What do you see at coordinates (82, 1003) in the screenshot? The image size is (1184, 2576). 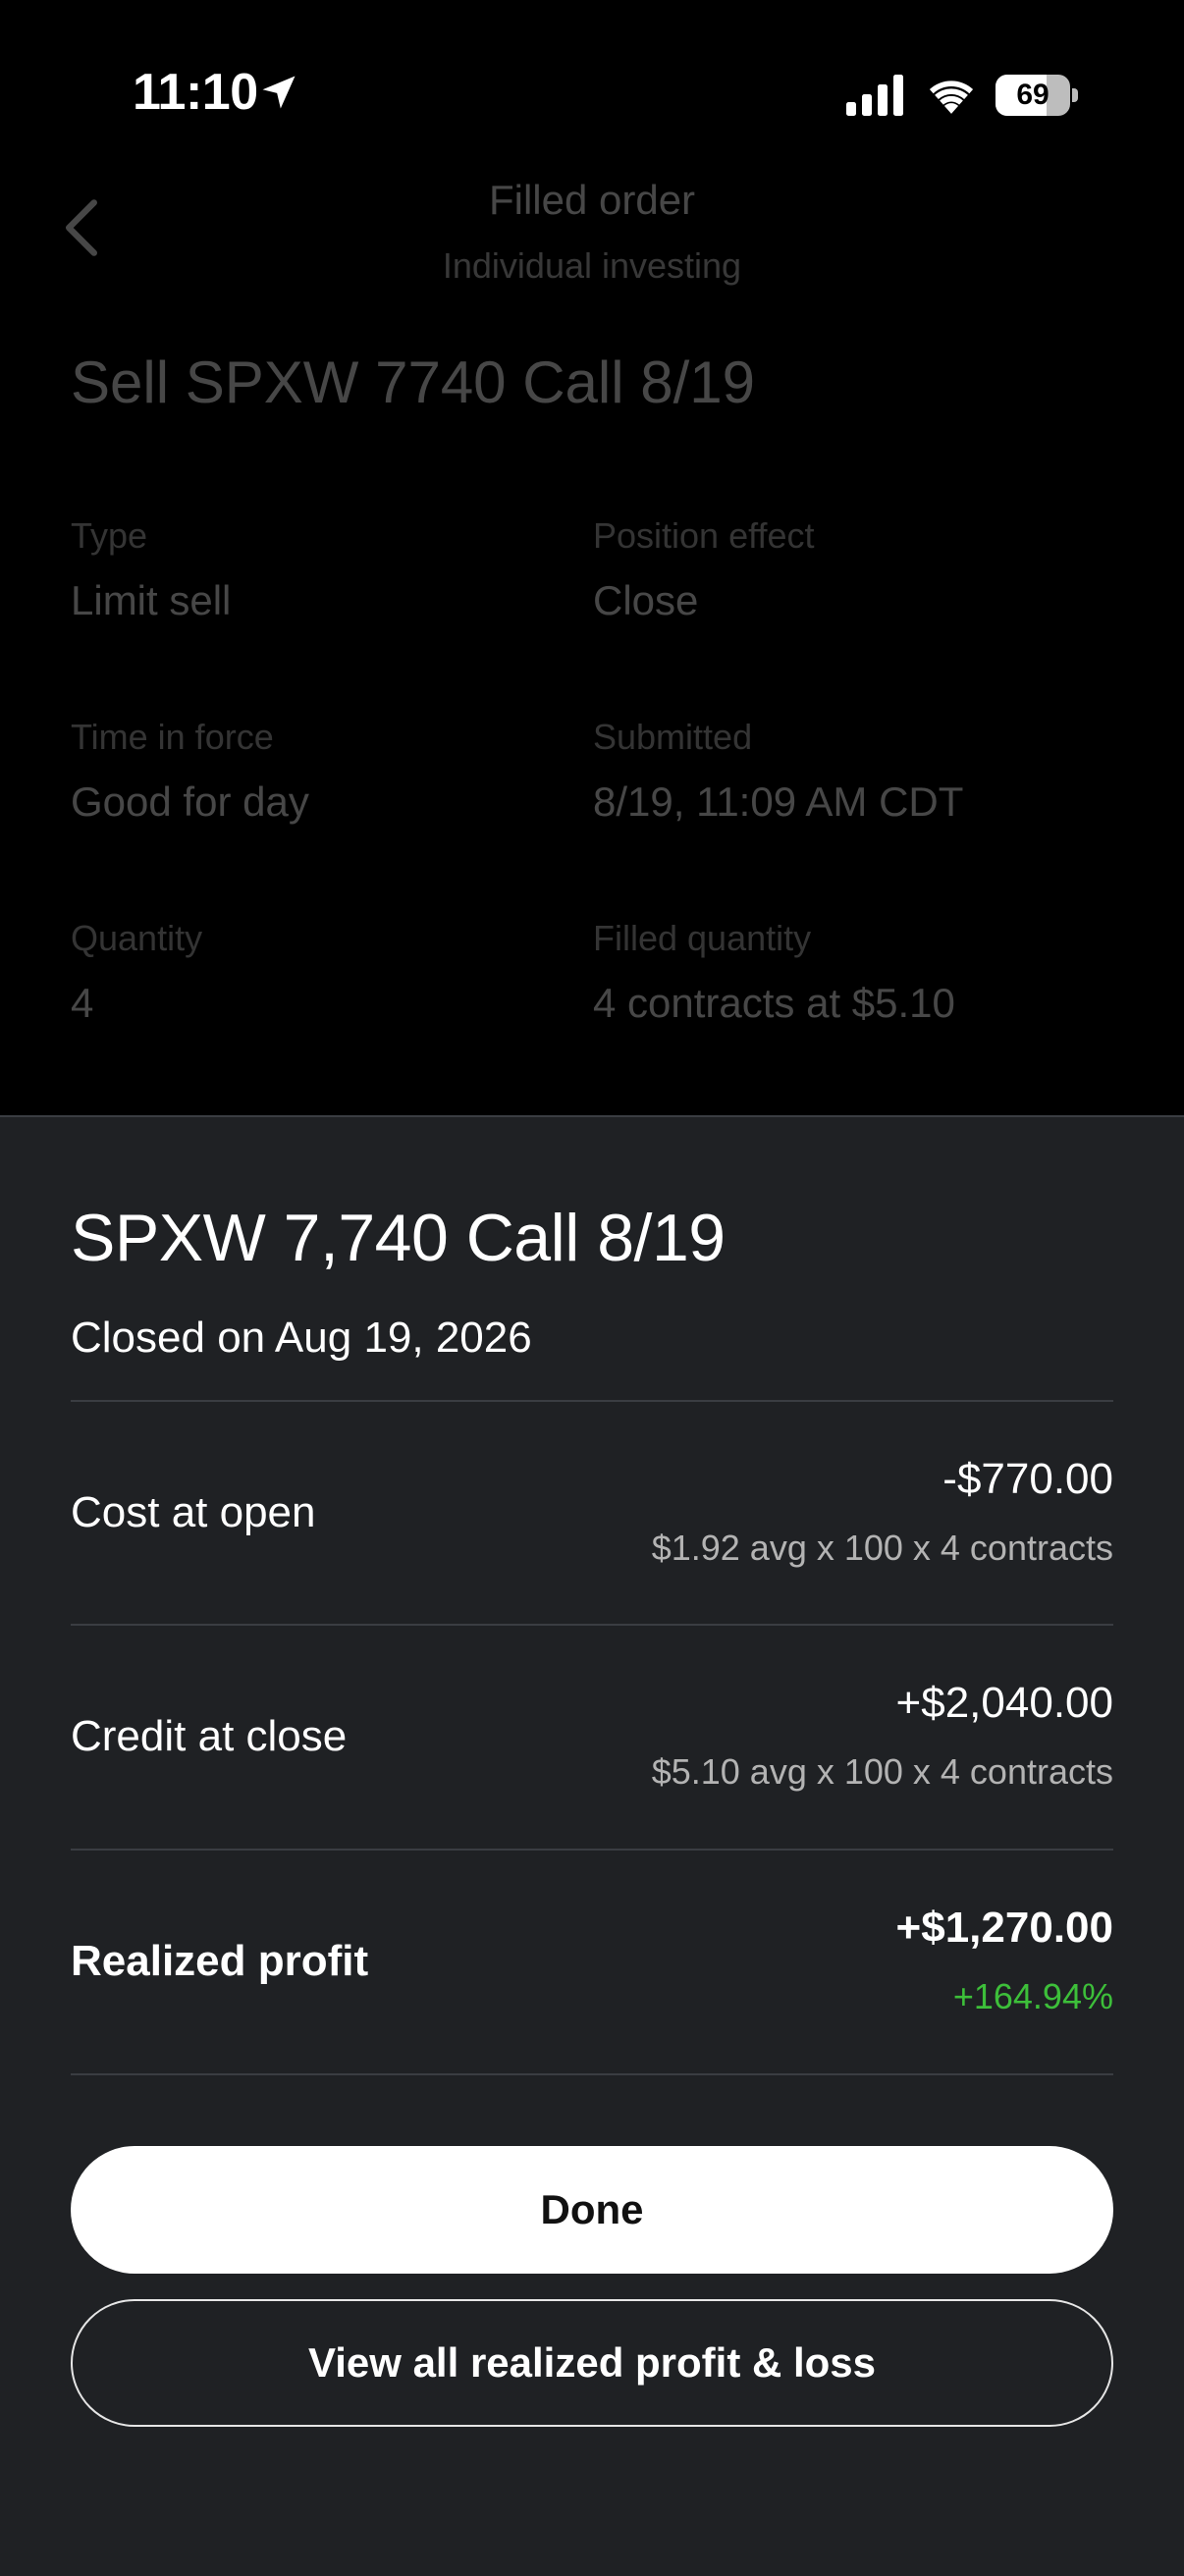 I see `field-value-quantity: 4` at bounding box center [82, 1003].